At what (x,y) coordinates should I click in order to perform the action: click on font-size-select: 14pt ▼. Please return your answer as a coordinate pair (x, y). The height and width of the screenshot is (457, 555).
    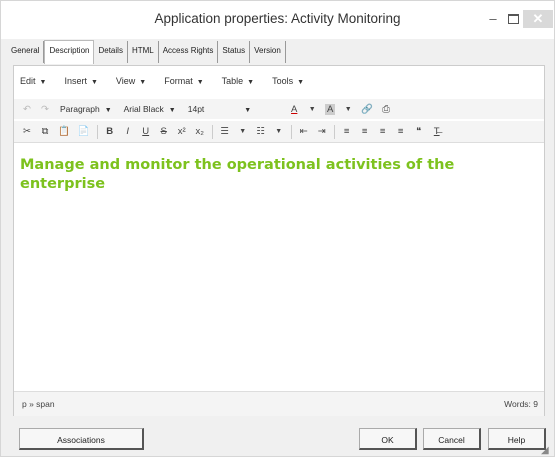
    Looking at the image, I should click on (219, 109).